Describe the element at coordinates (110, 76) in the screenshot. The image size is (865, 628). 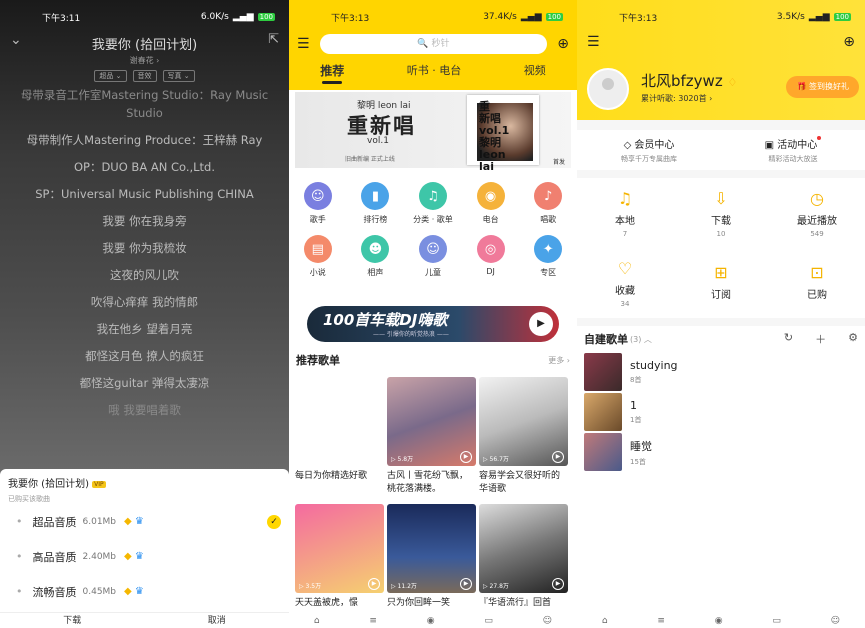
I see `quality-tag: 超品 ⌄` at that location.